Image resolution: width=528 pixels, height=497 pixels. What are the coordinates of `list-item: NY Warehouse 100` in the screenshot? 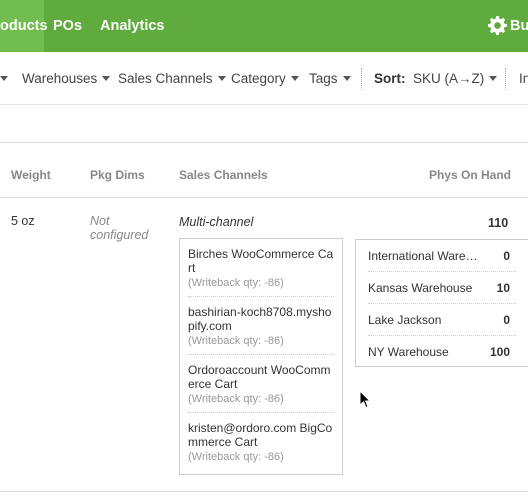 It's located at (442, 352).